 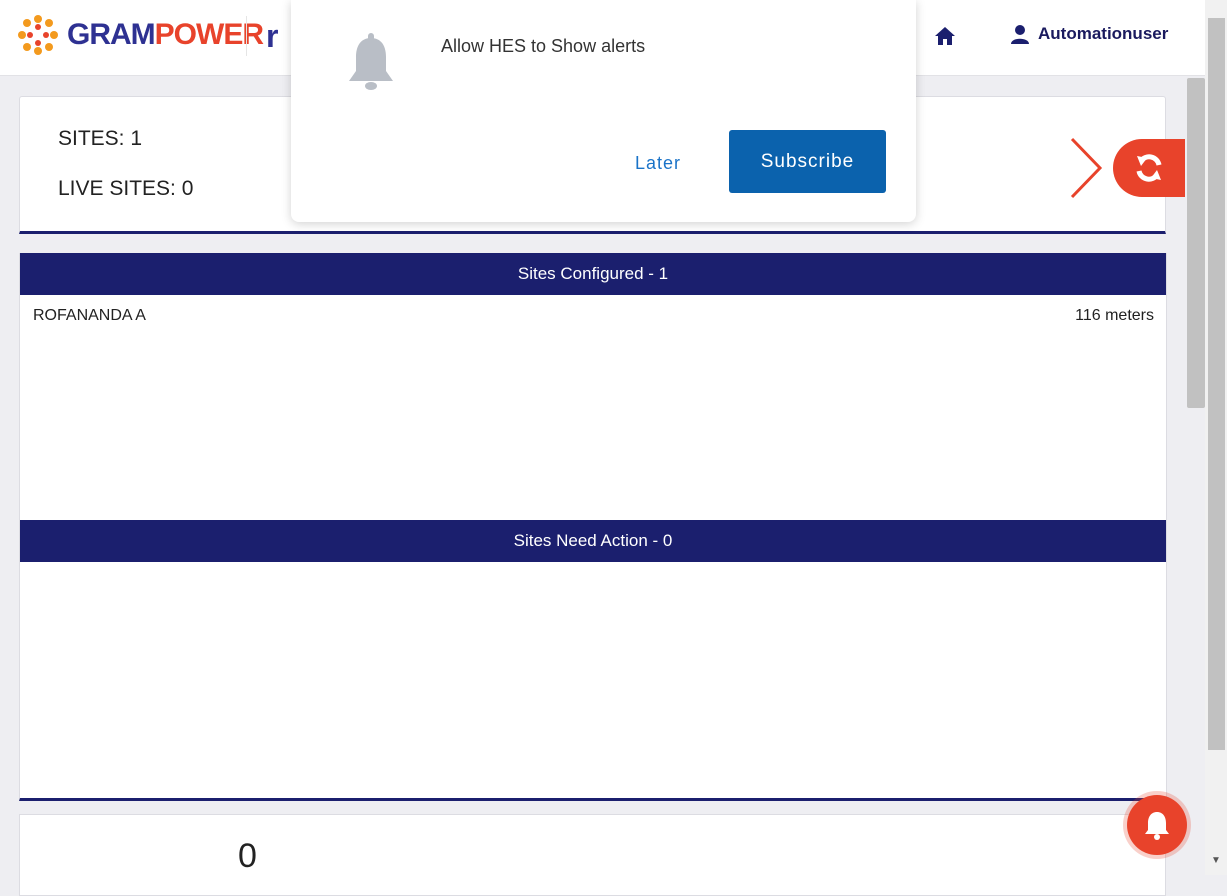 I want to click on notification-bell-button, so click(x=1157, y=825).